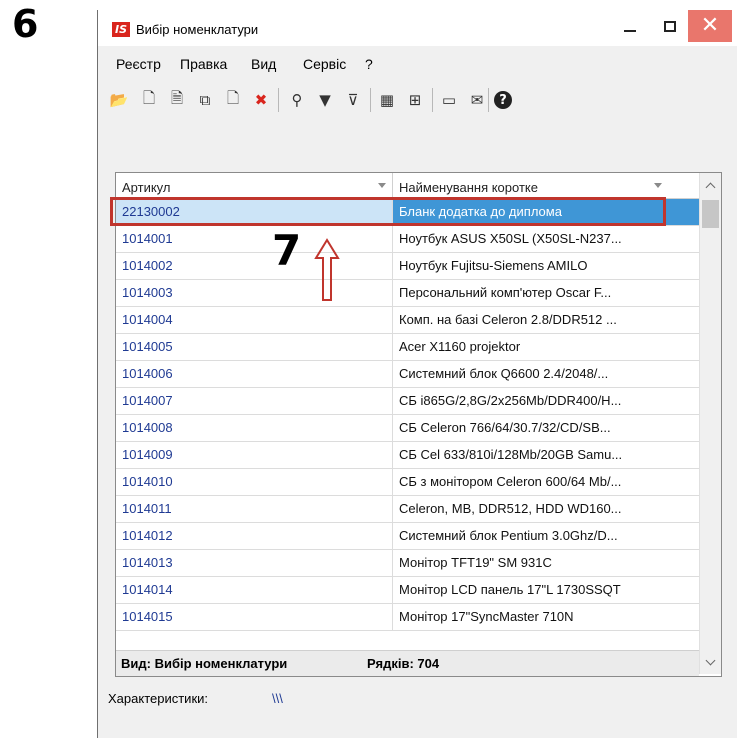 The image size is (737, 738). What do you see at coordinates (417, 66) in the screenshot?
I see `menu-bar: Реєстр Правка Вид Сервіс ?` at bounding box center [417, 66].